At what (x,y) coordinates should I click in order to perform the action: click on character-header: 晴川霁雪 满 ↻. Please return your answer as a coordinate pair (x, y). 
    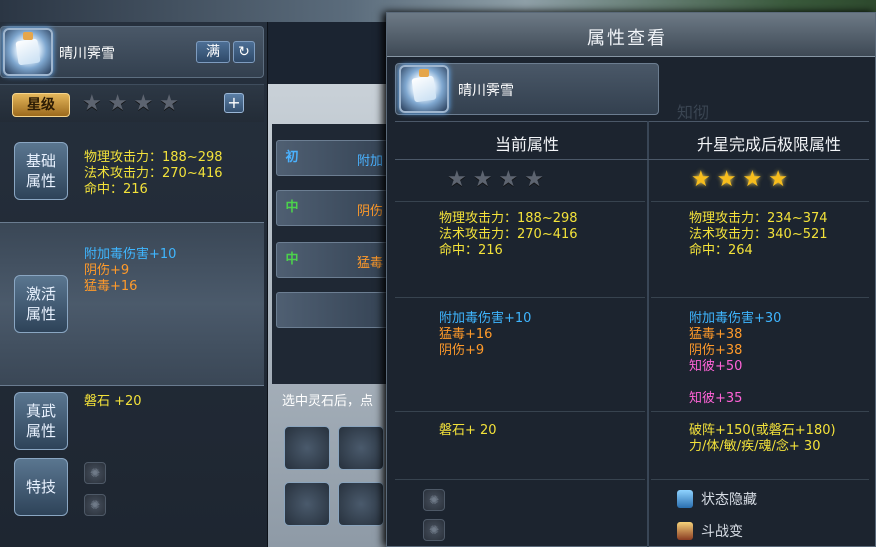
    Looking at the image, I should click on (132, 52).